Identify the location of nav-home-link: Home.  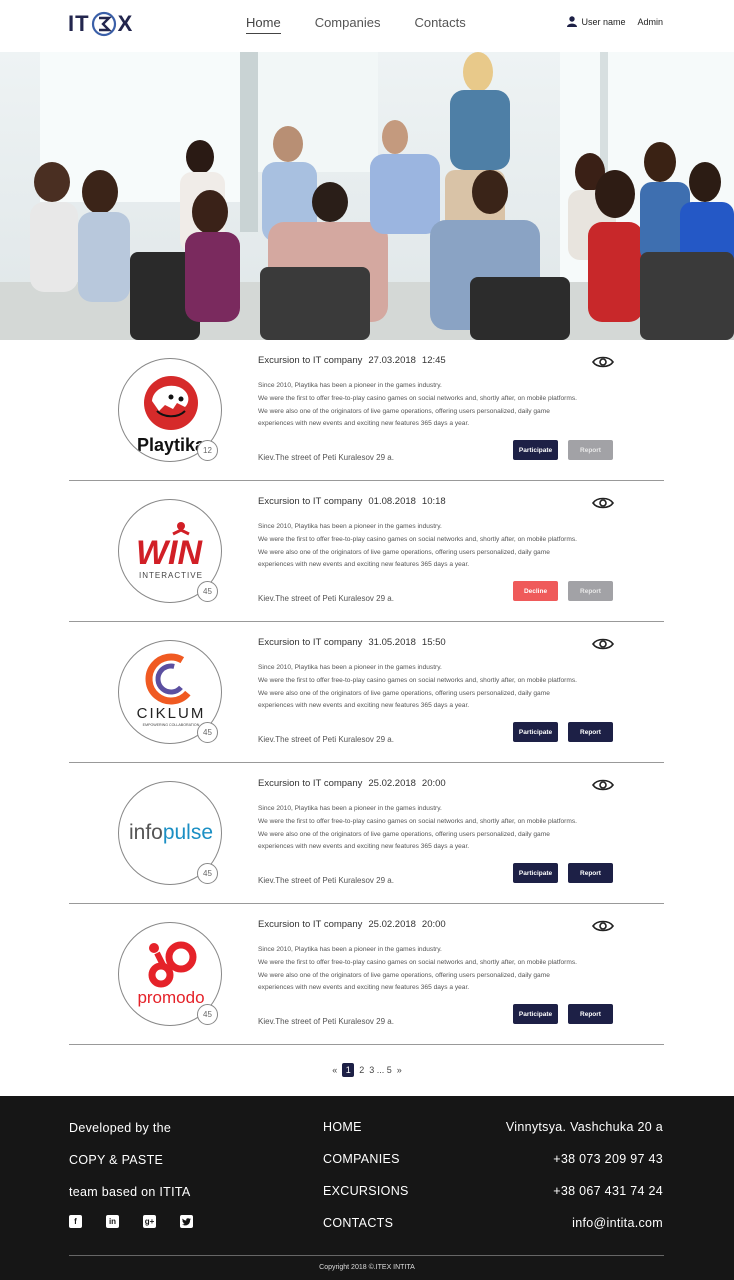
(263, 24).